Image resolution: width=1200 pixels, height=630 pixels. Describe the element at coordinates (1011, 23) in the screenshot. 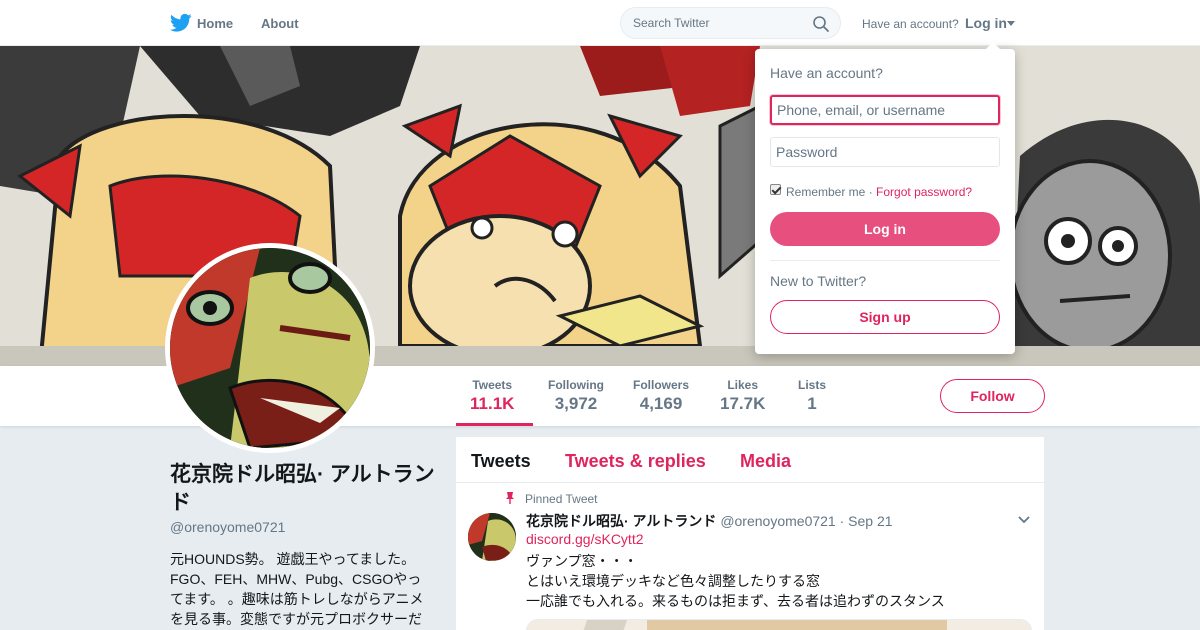

I see `caret-down-icon` at that location.